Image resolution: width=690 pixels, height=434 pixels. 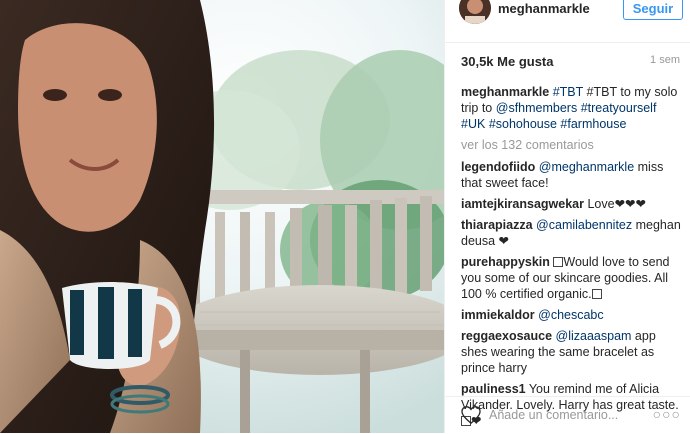 What do you see at coordinates (536, 108) in the screenshot?
I see `mention-sfhmembers: @sfhmembers` at bounding box center [536, 108].